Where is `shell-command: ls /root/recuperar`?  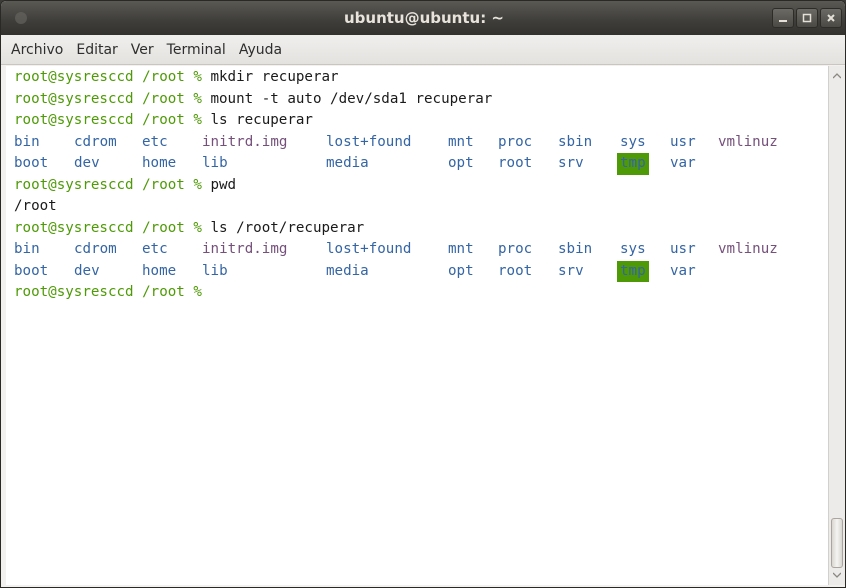 shell-command: ls /root/recuperar is located at coordinates (287, 227).